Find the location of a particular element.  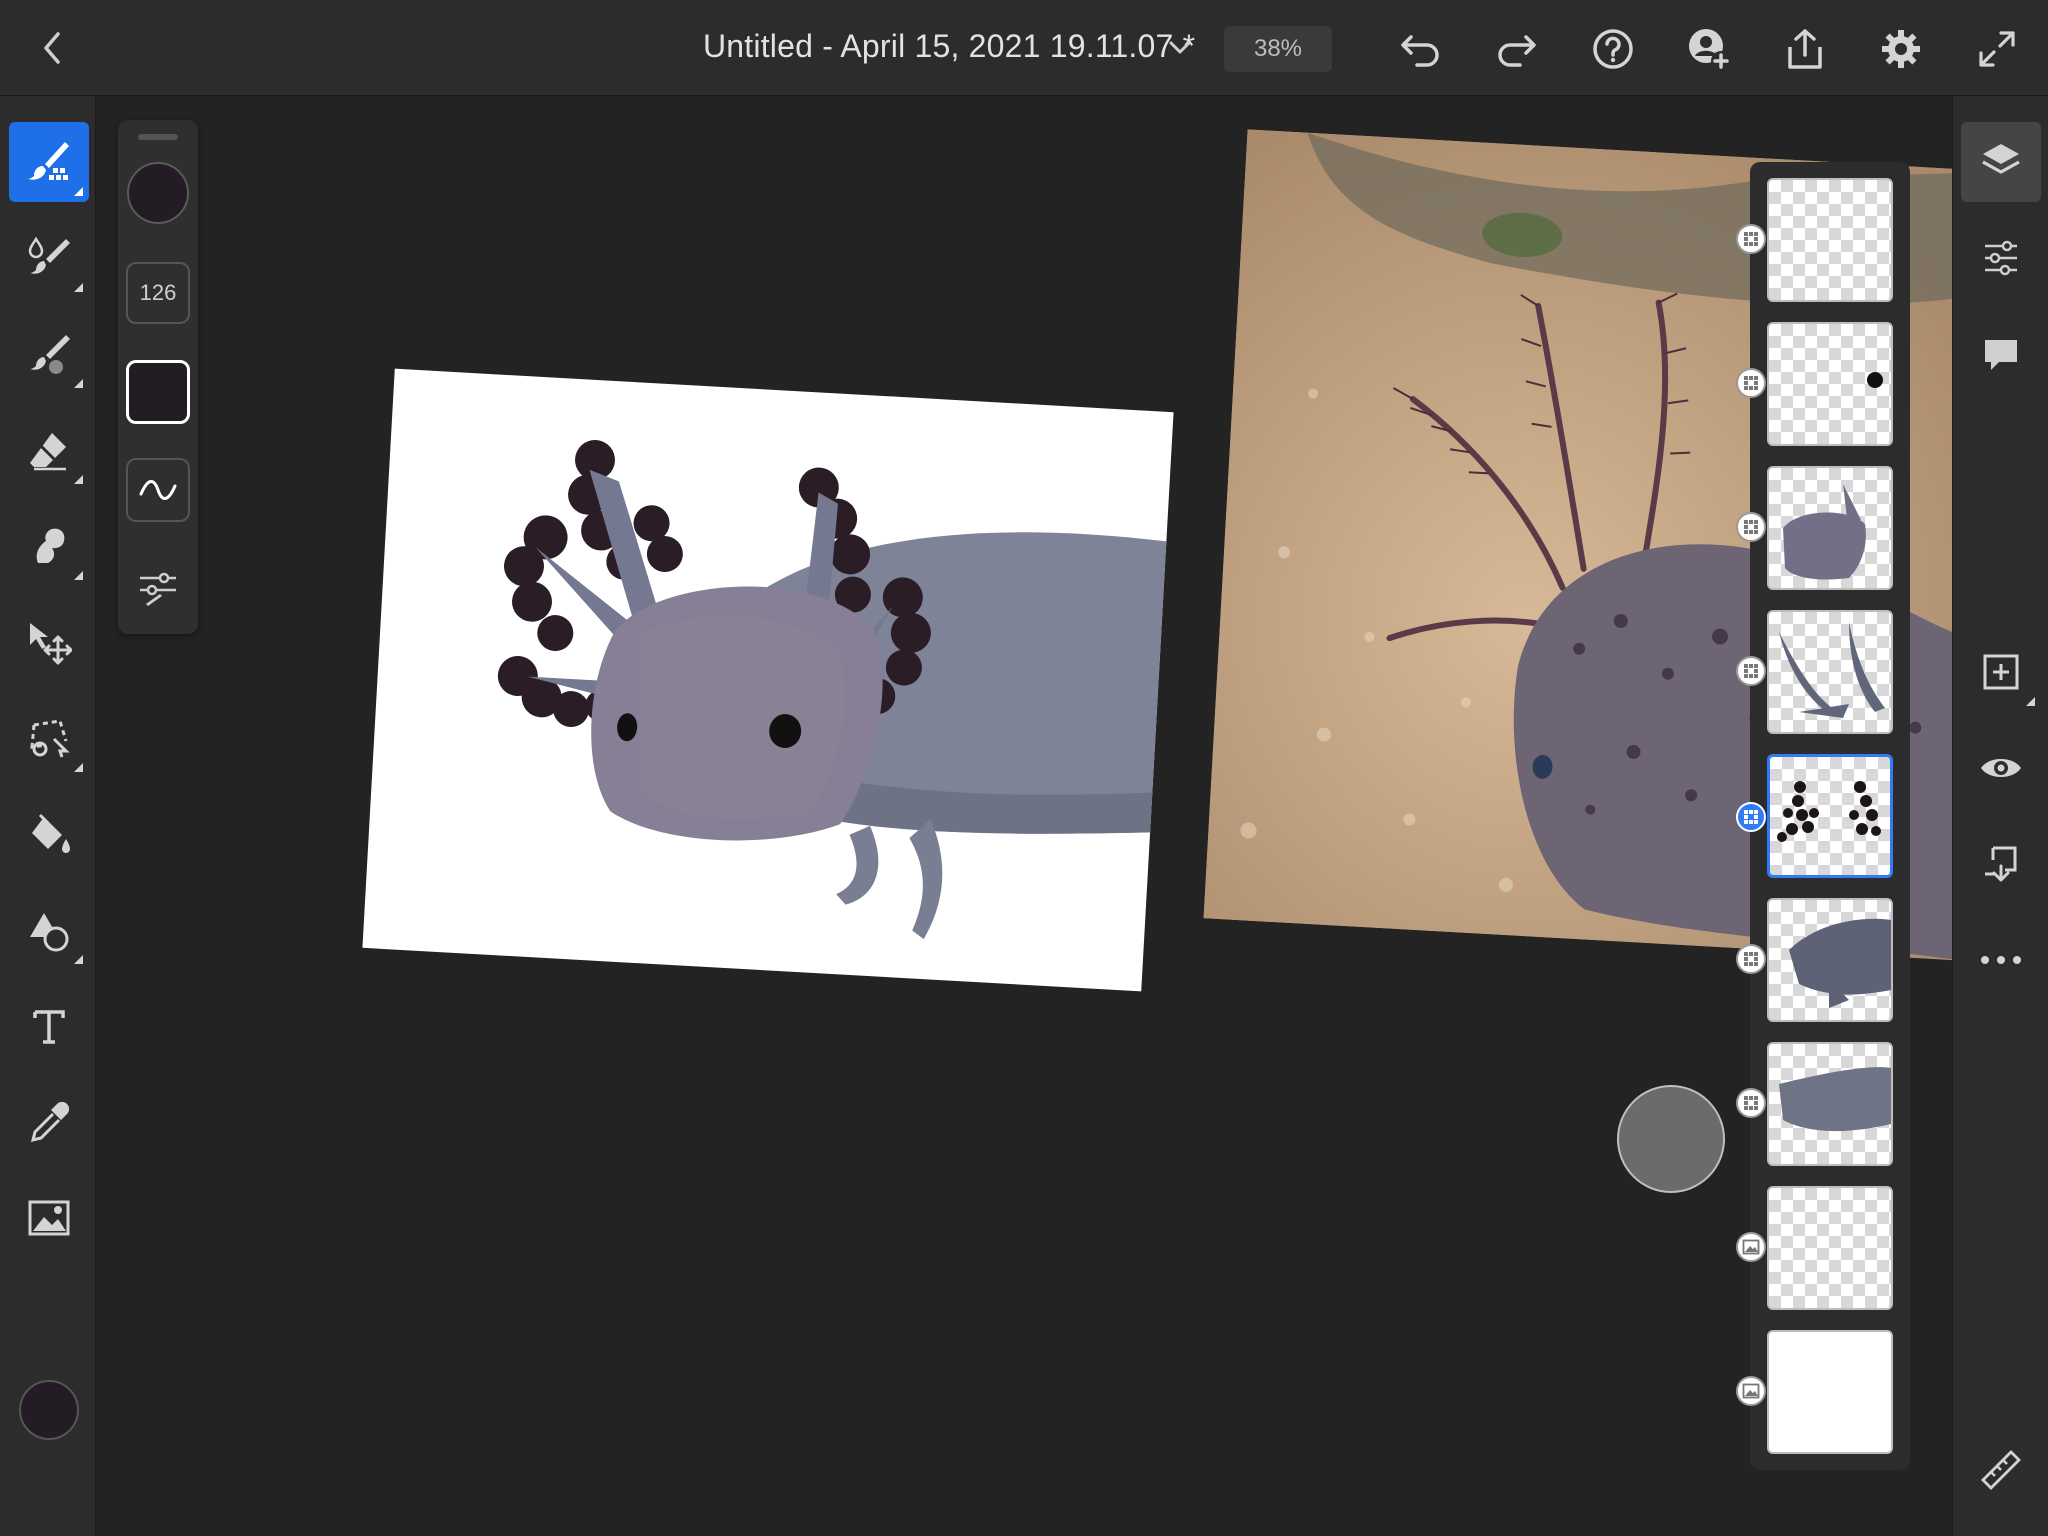

eraser-icon is located at coordinates (48, 452).